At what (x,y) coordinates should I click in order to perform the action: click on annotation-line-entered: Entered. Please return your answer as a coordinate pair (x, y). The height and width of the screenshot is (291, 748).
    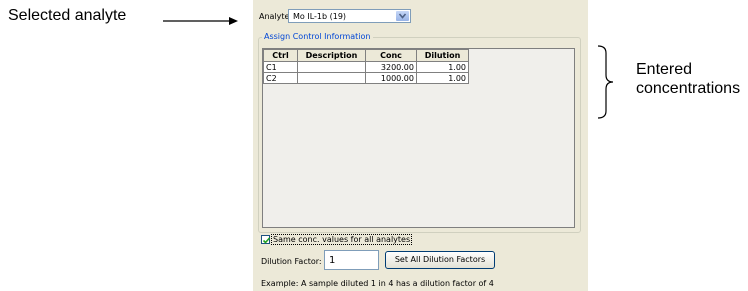
    Looking at the image, I should click on (664, 69).